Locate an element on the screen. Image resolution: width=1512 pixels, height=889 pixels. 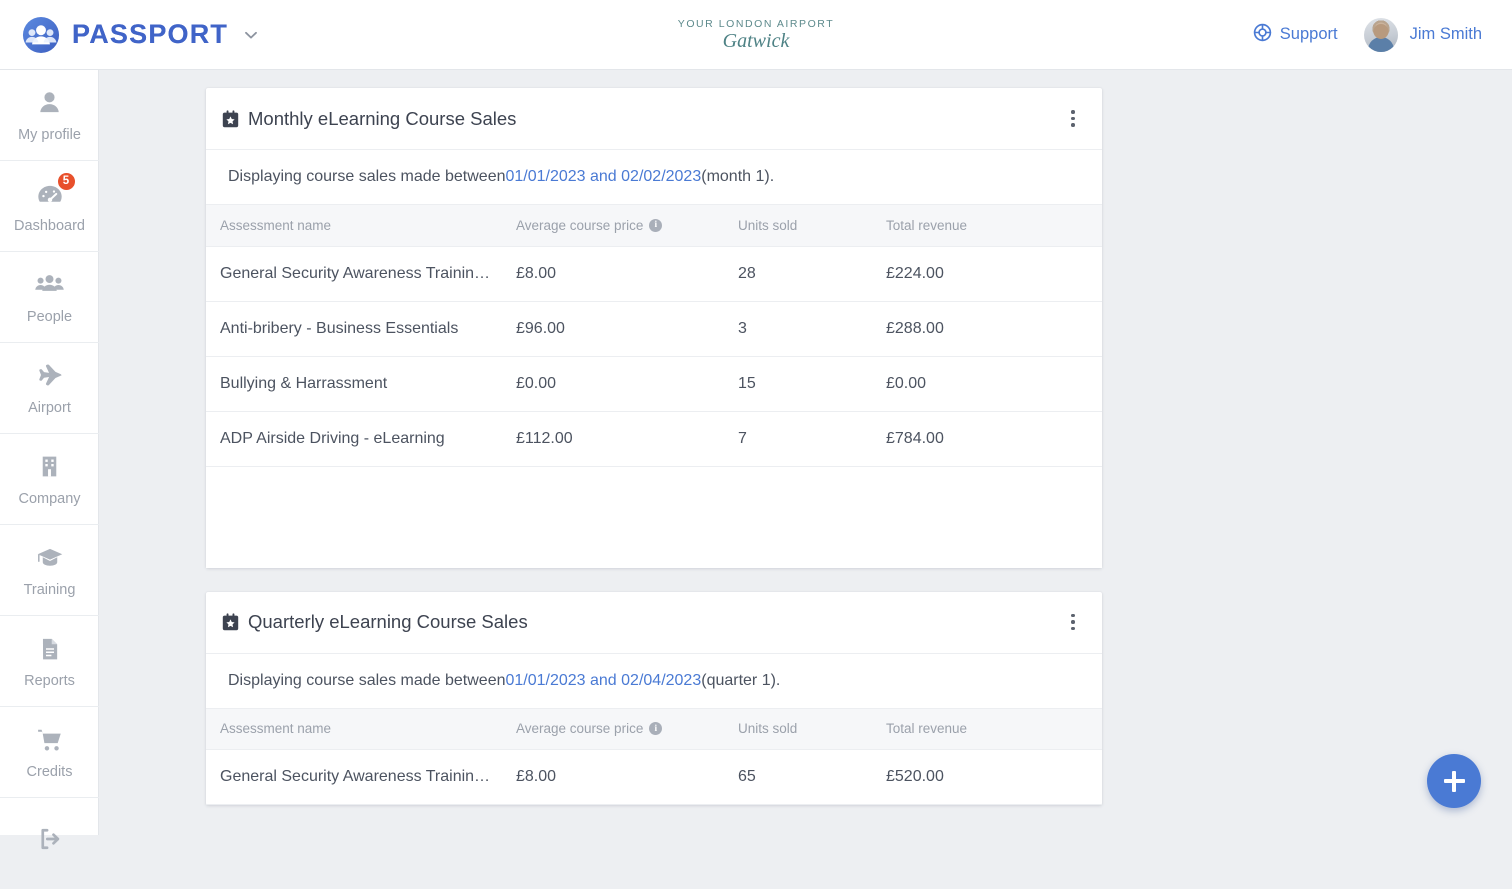
table-row: Bullying & Harrassment £0.00 15 £0.00 is located at coordinates (654, 384).